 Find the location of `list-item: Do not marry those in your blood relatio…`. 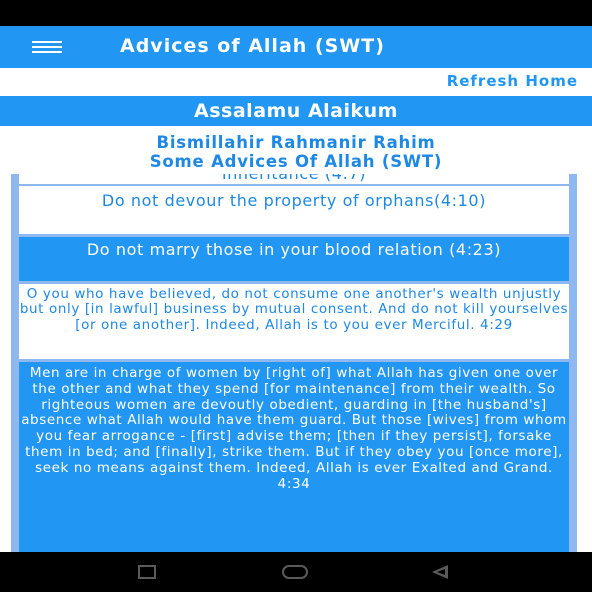

list-item: Do not marry those in your blood relatio… is located at coordinates (294, 259).